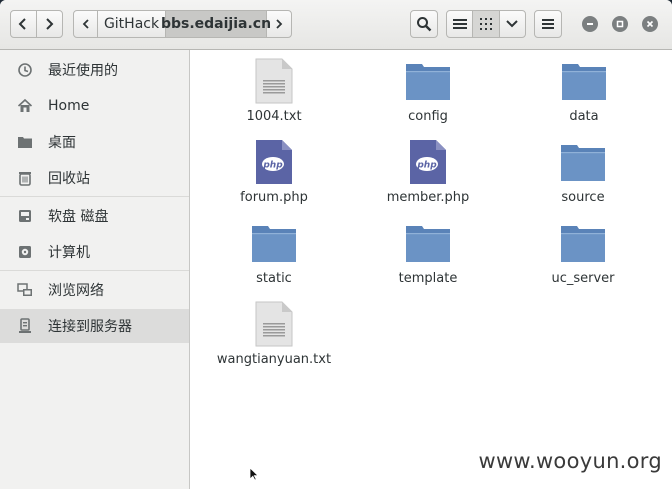  I want to click on list-view-button, so click(460, 24).